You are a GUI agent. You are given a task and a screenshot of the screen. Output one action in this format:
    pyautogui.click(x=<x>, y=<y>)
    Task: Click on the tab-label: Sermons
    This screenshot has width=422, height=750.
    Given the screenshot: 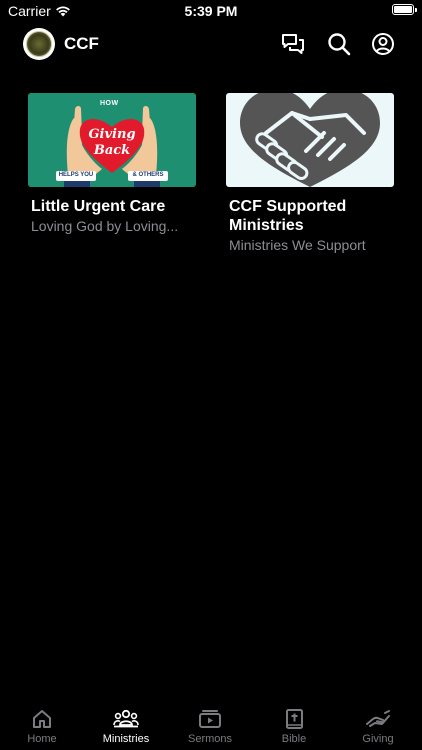 What is the action you would take?
    pyautogui.click(x=210, y=739)
    